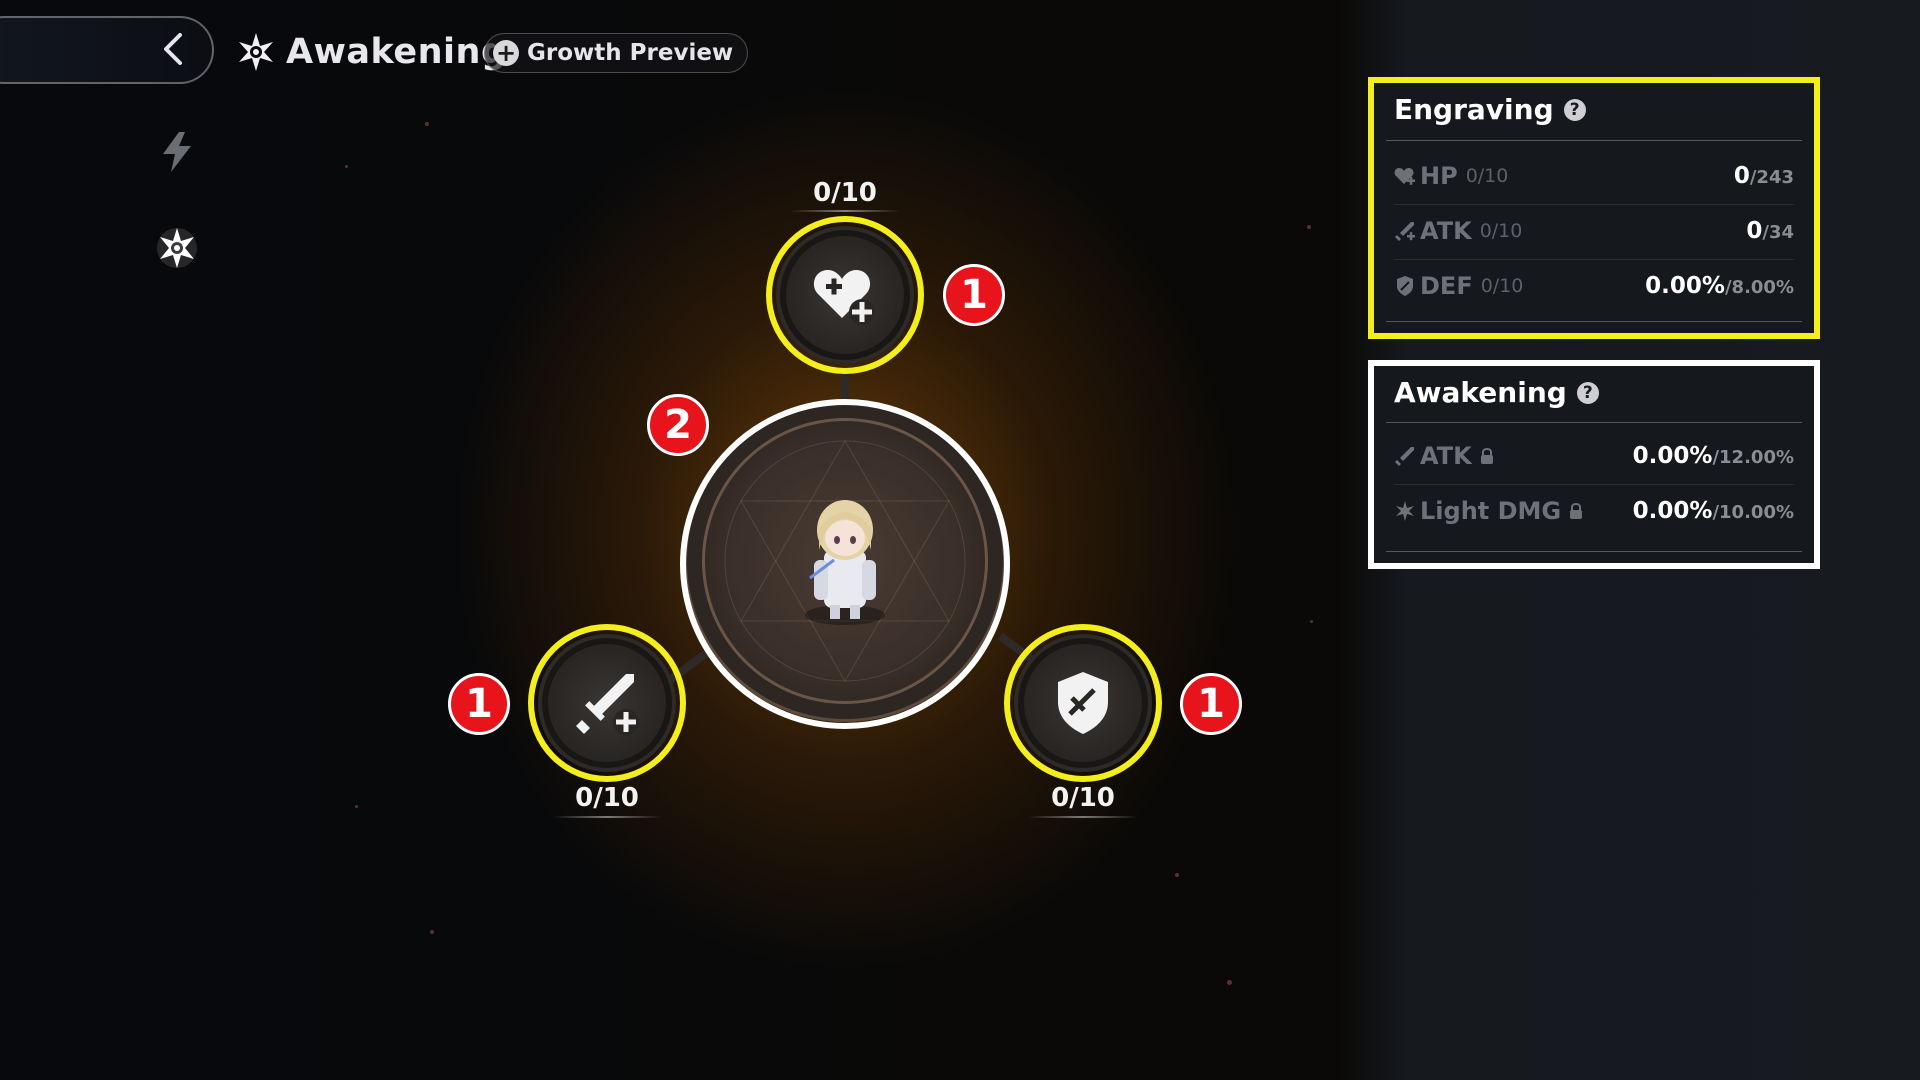 Image resolution: width=1920 pixels, height=1080 pixels. I want to click on awakening-tab-star-icon, so click(177, 248).